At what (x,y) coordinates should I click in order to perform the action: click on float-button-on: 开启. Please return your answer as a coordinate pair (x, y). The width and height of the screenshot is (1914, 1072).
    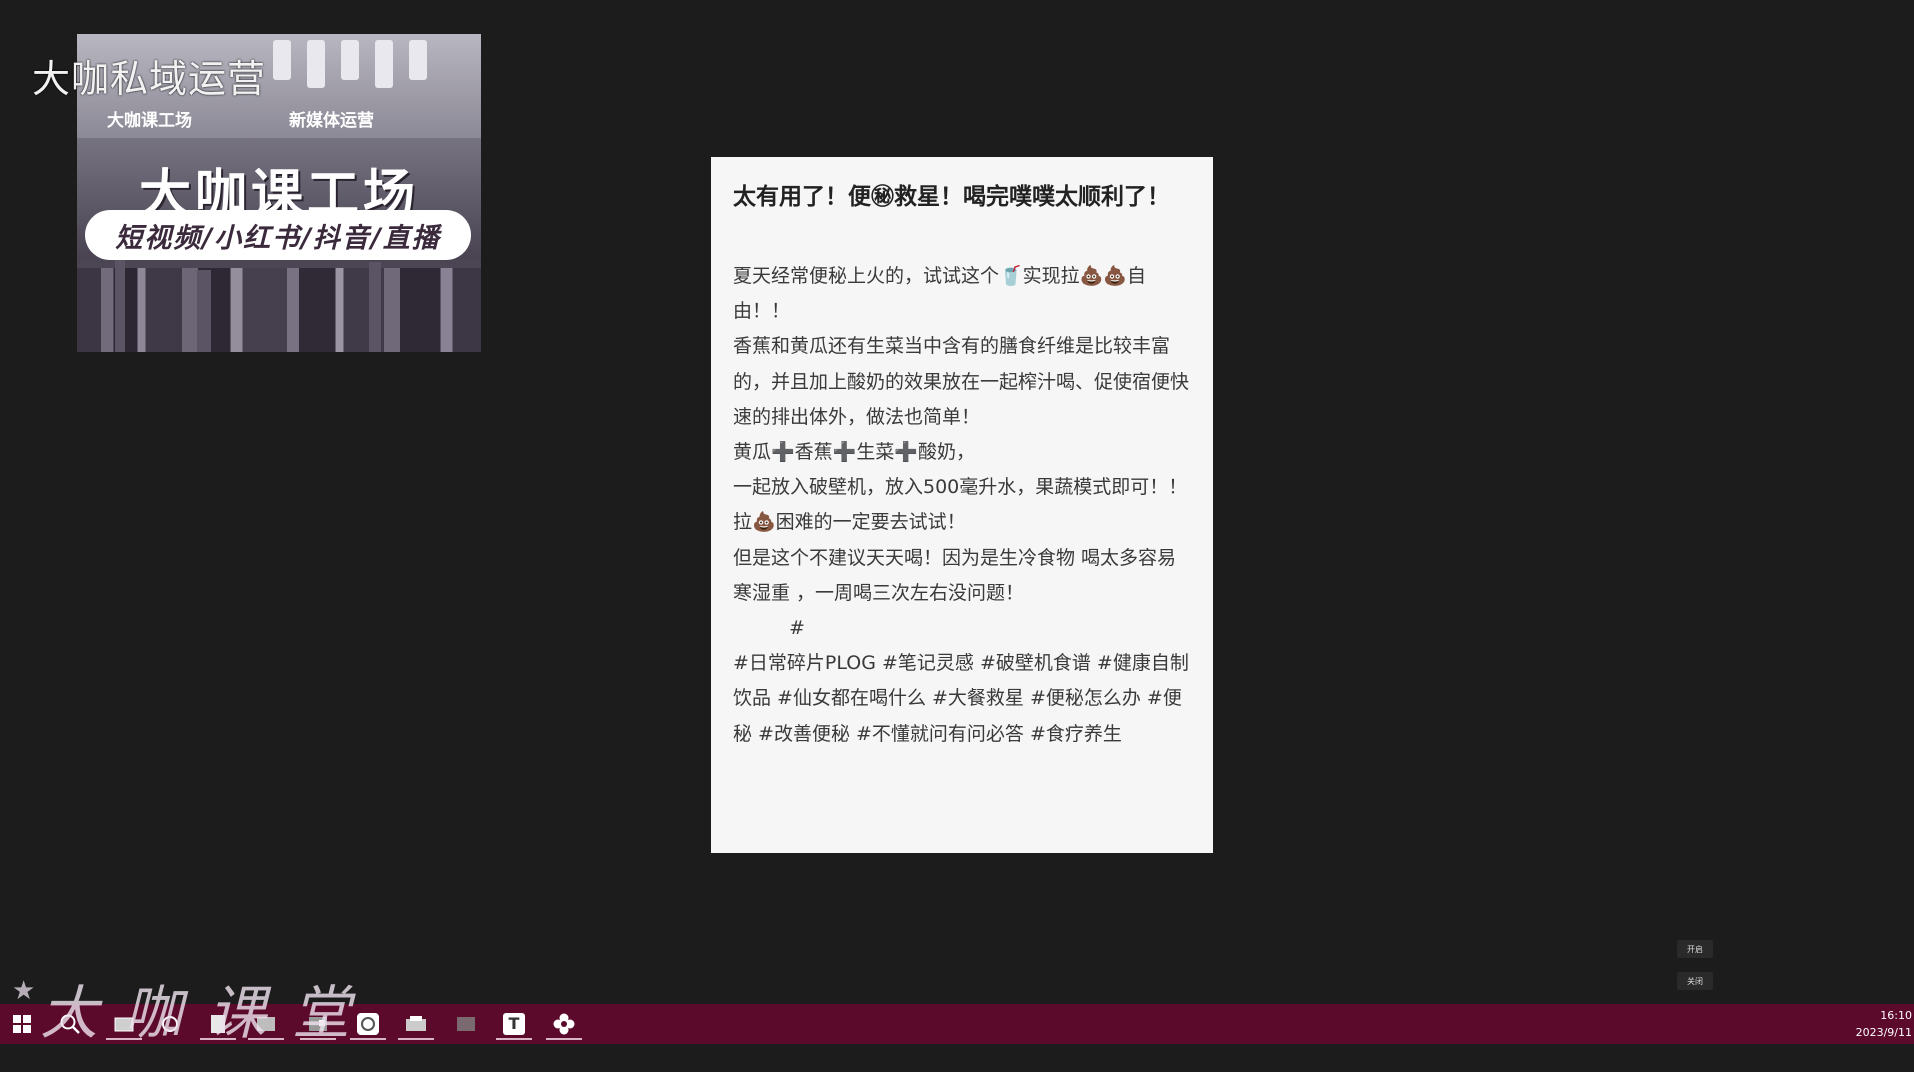
    Looking at the image, I should click on (1695, 949).